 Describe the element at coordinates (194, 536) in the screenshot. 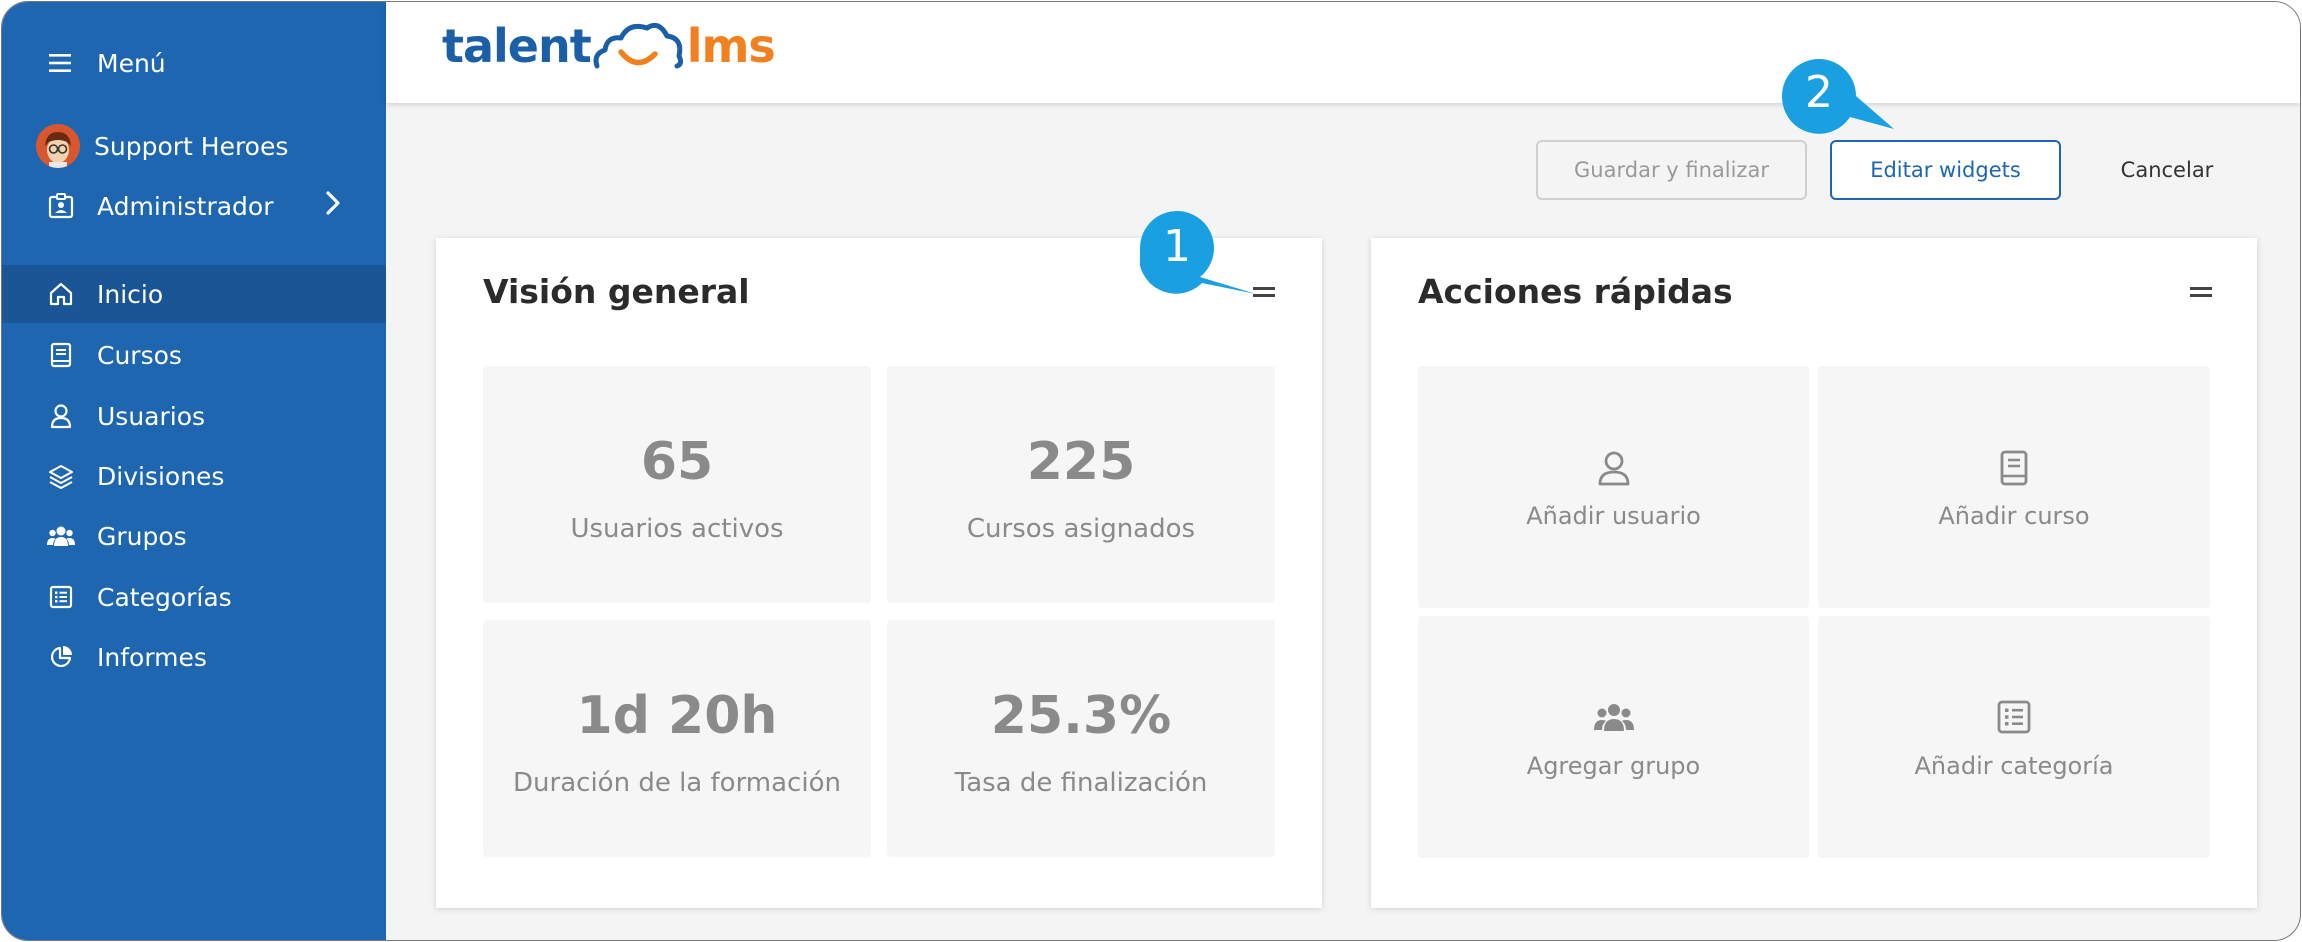

I see `sidebar-item-grupos: Grupos` at that location.